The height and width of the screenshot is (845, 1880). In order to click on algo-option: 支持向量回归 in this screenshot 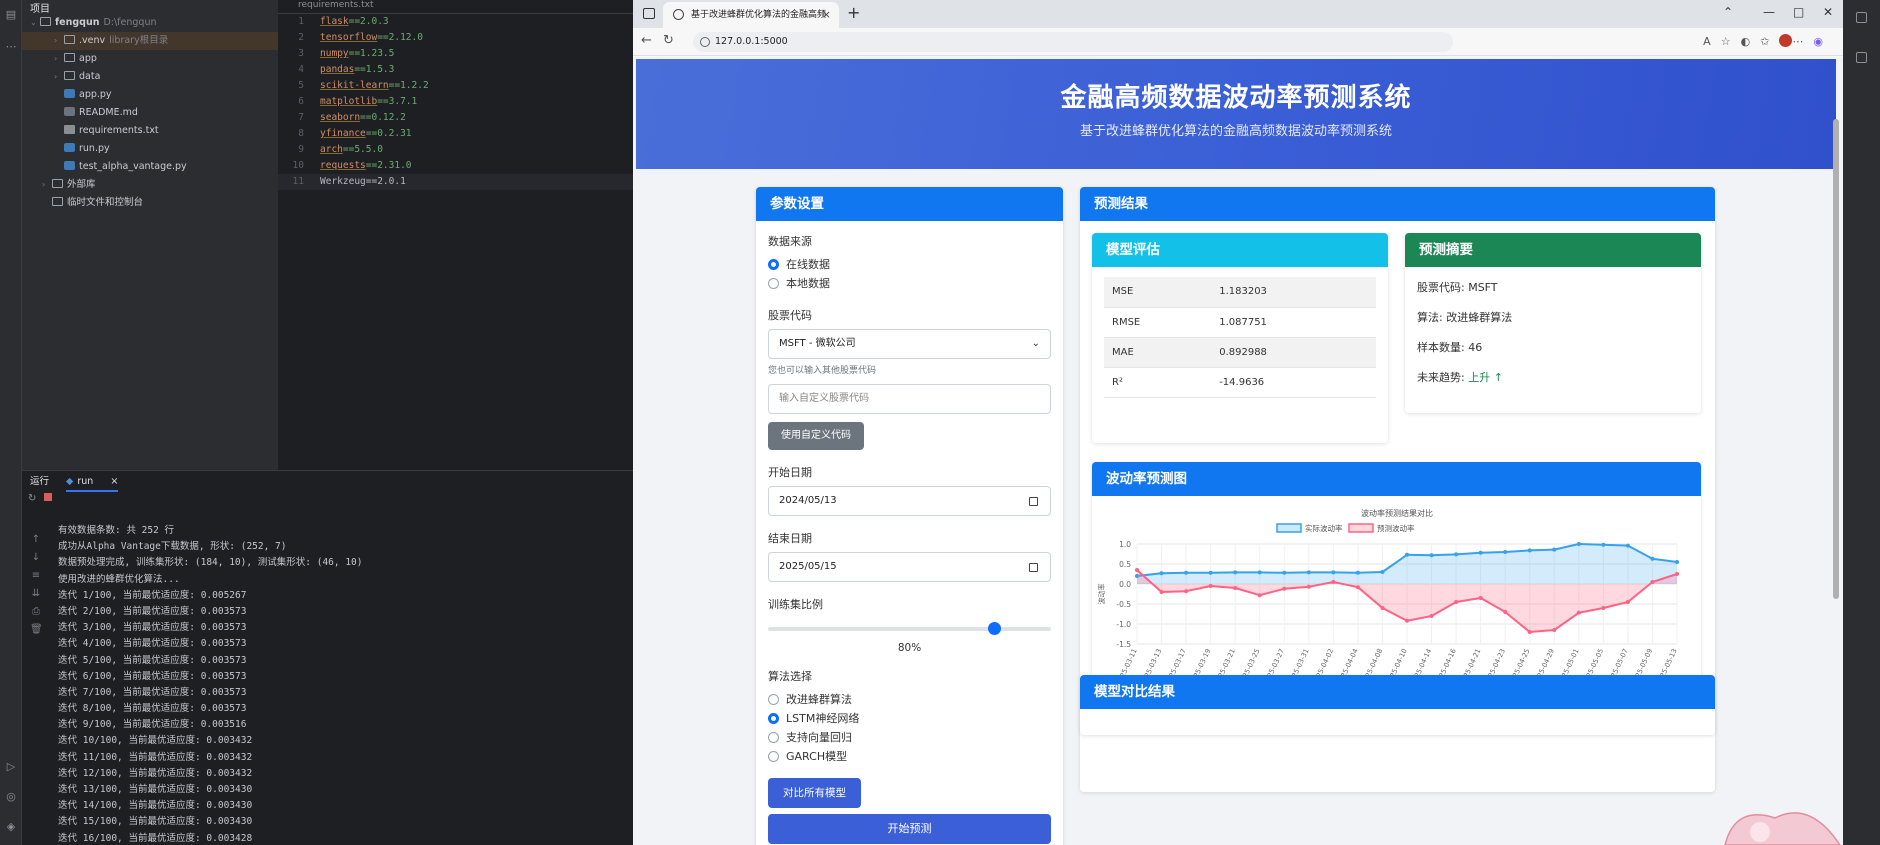, I will do `click(909, 737)`.